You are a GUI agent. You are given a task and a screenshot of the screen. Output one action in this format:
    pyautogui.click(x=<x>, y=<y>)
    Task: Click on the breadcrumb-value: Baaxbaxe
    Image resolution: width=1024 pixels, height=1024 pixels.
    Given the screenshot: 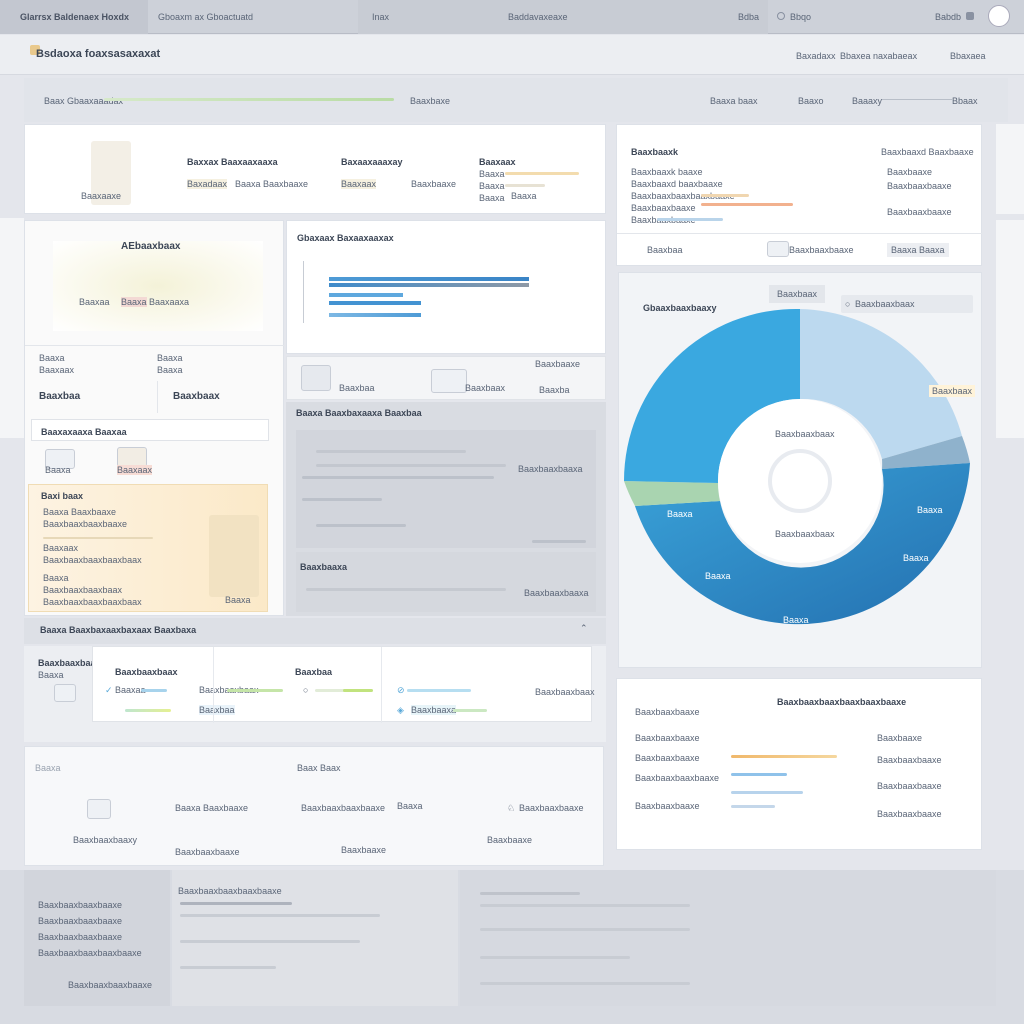 What is the action you would take?
    pyautogui.click(x=430, y=101)
    